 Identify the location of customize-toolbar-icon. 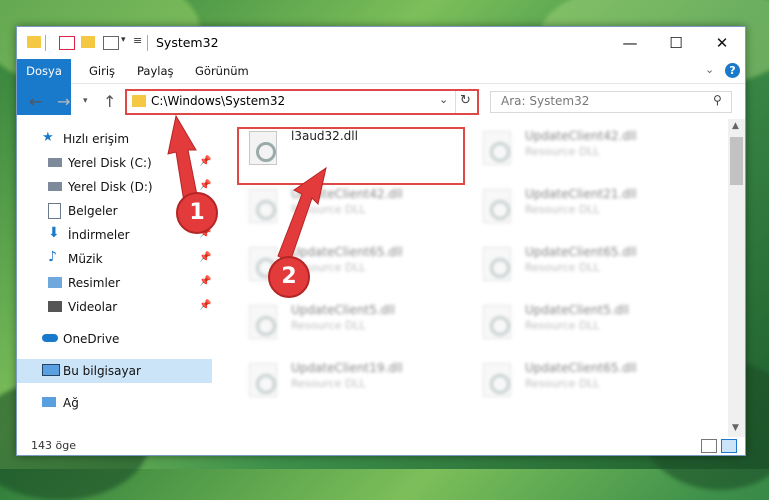
(111, 43).